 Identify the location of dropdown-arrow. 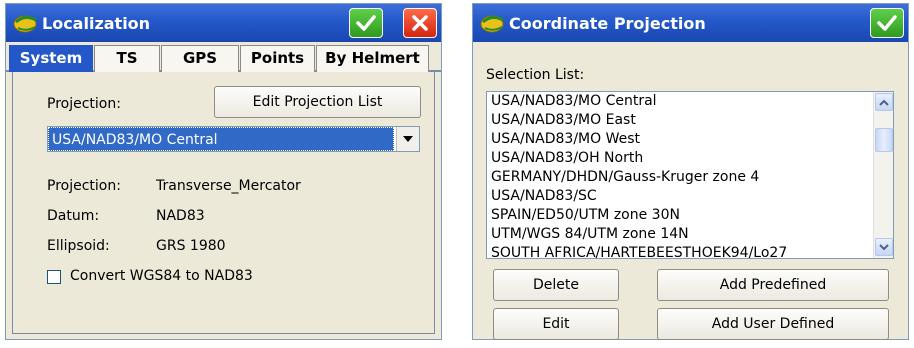
(407, 139).